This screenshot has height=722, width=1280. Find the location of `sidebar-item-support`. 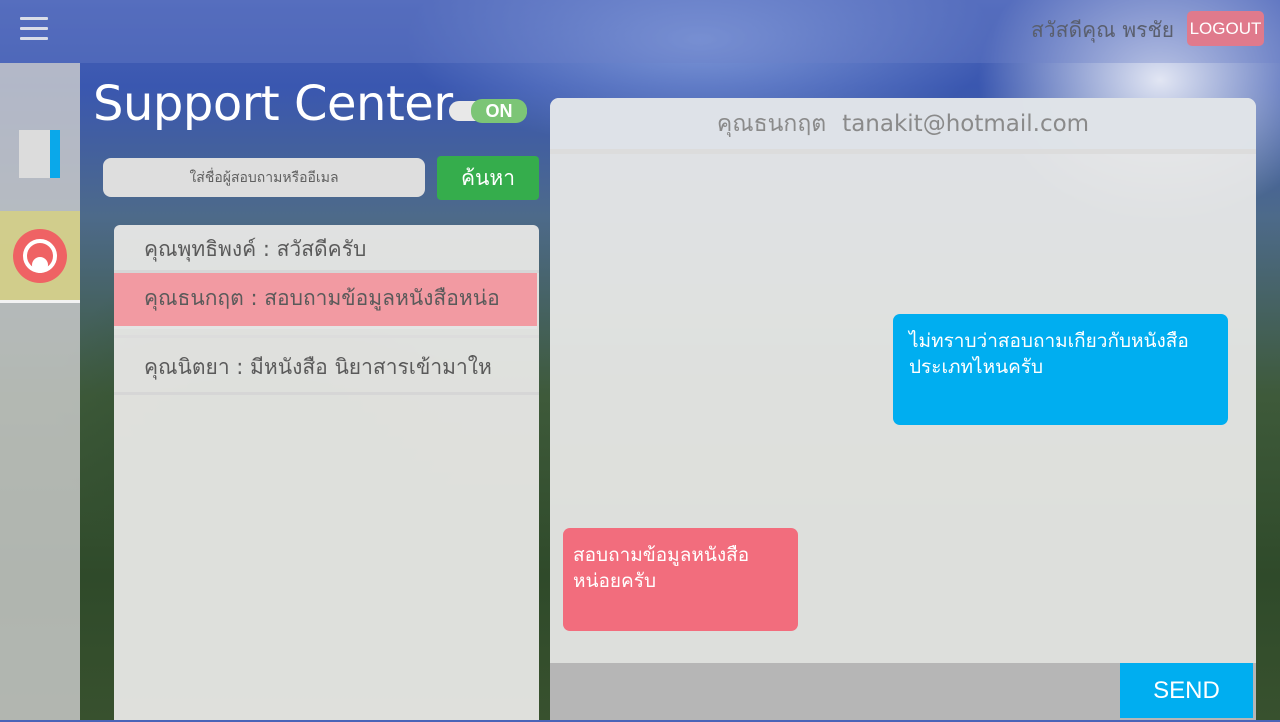

sidebar-item-support is located at coordinates (40, 257).